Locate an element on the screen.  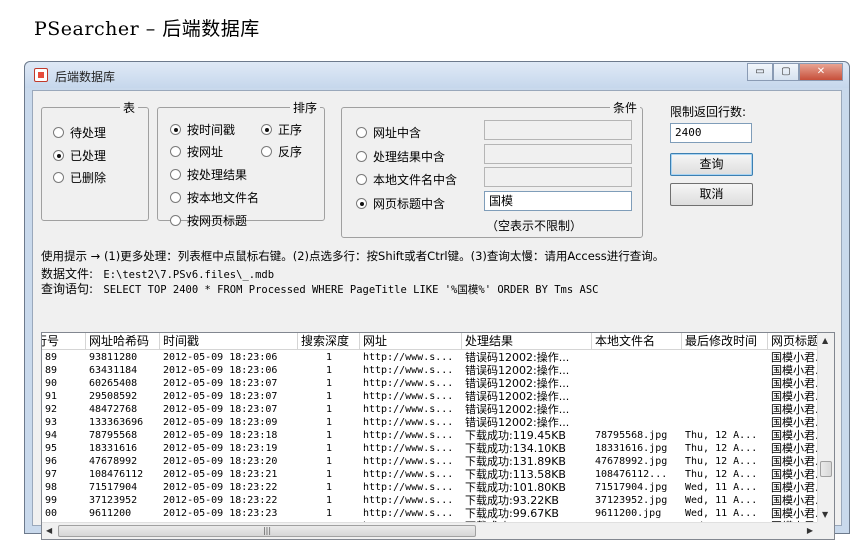
sort-group: 排序 按时间戳 按网址 按处理结果 按本地文件名 按网页标题 正序 反序 is located at coordinates (241, 163).